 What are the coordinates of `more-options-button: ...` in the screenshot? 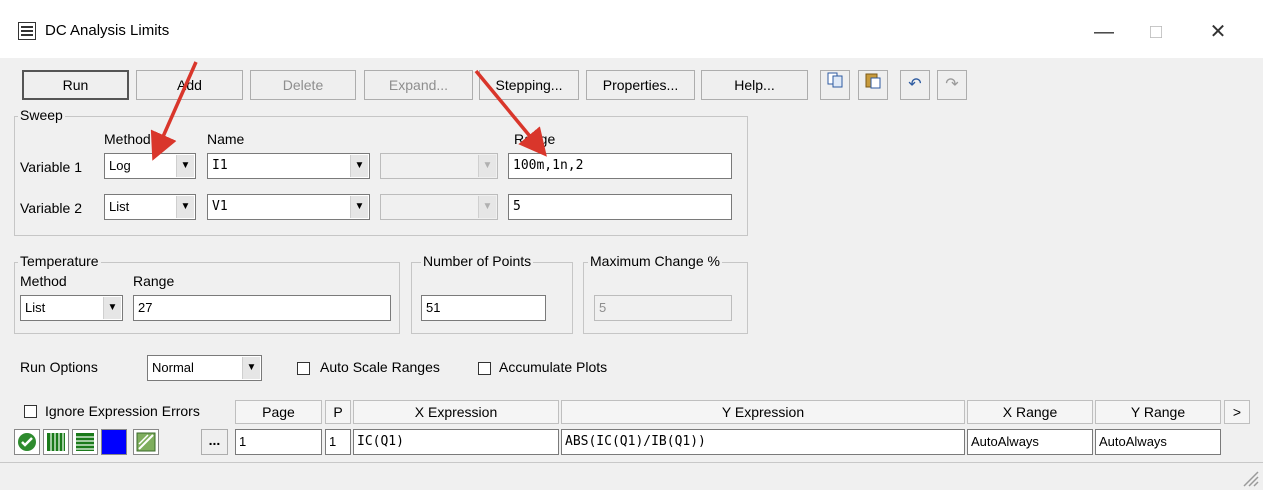 It's located at (214, 442).